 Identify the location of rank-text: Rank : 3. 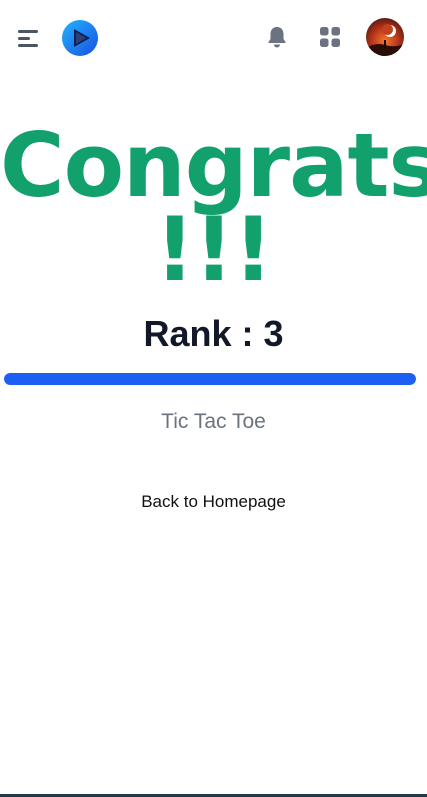
(213, 333).